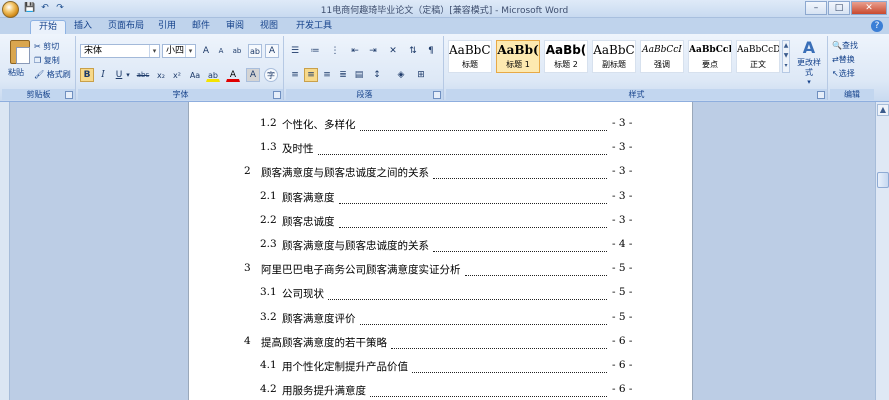 The width and height of the screenshot is (889, 400). What do you see at coordinates (444, 26) in the screenshot?
I see `ribbon-tabs: 开始 插入 页面布局 引用 邮件 审阅 视图 开发工具 ?` at bounding box center [444, 26].